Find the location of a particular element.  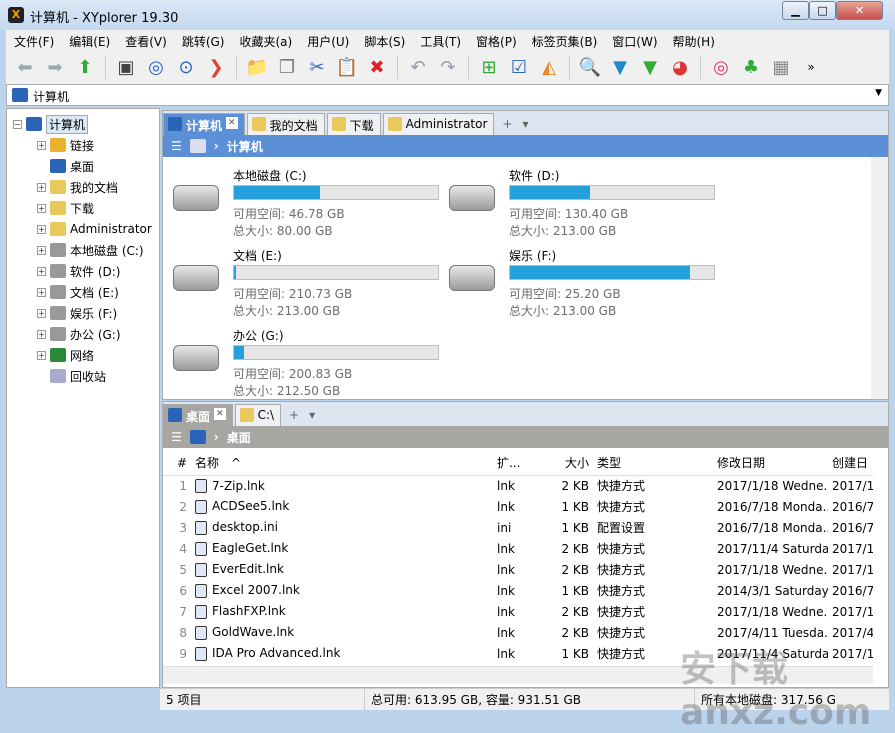

visual-filter-button: ▼ is located at coordinates (650, 67).